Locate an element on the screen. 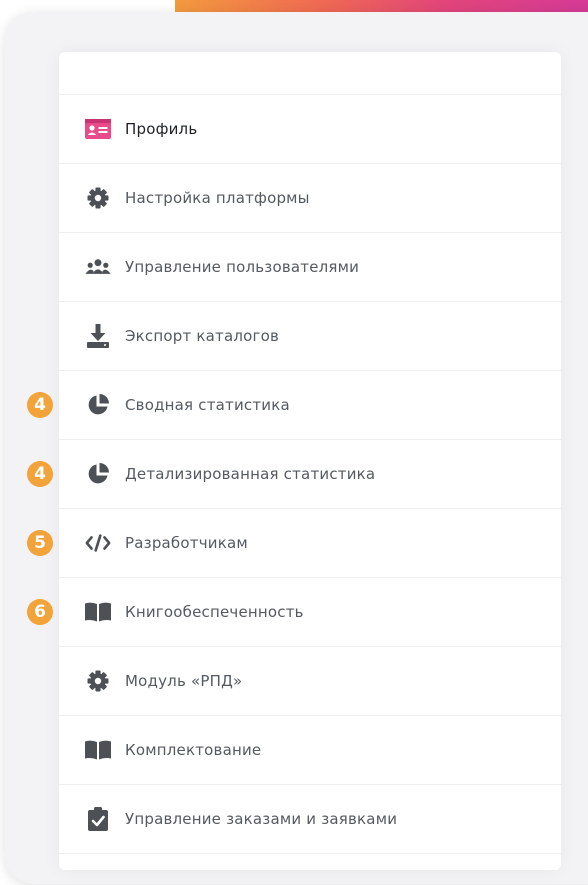 The image size is (588, 885). menu-item-catalog-export: Экспорт каталогов is located at coordinates (310, 336).